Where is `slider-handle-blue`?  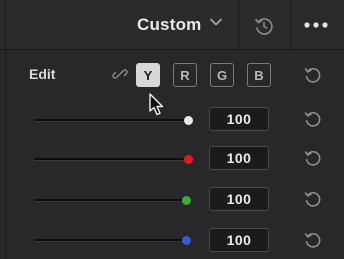
slider-handle-blue is located at coordinates (186, 240).